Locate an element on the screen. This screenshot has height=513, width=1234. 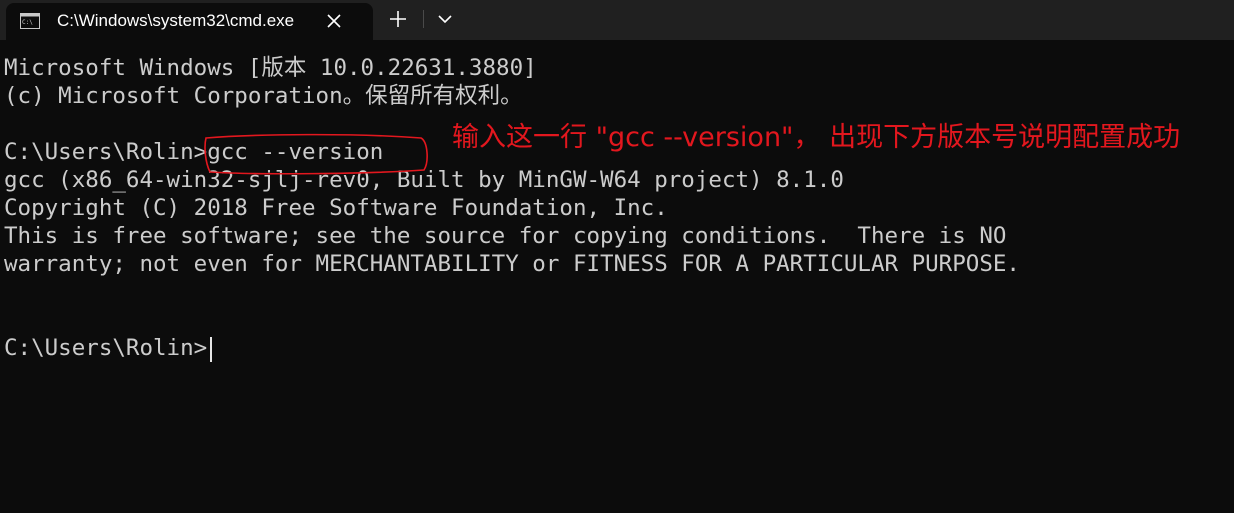
annotation-note: 输入这一行 "gcc --version"， 出现下方版本号说明配置成功 is located at coordinates (816, 137).